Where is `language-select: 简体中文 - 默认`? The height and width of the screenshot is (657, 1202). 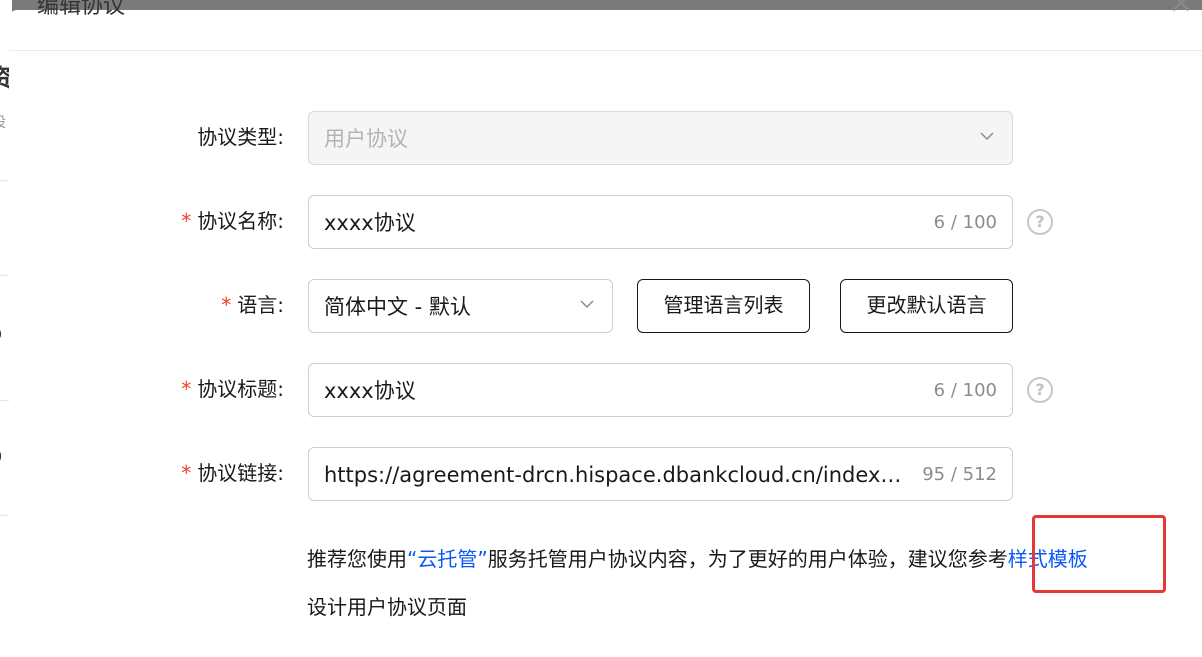
language-select: 简体中文 - 默认 is located at coordinates (460, 306).